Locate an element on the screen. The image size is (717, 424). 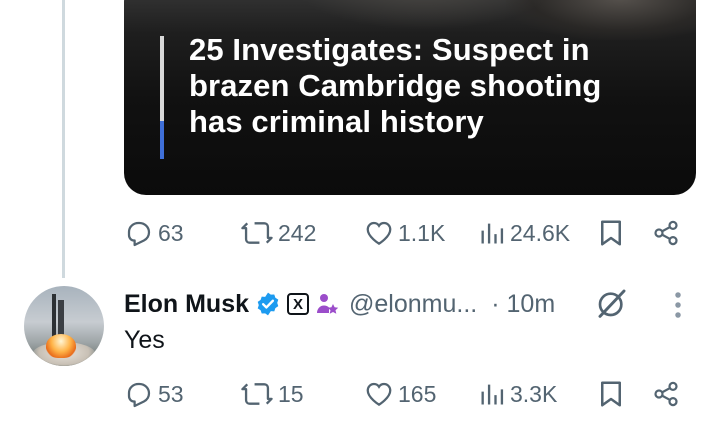
reply-count: 53 is located at coordinates (171, 393).